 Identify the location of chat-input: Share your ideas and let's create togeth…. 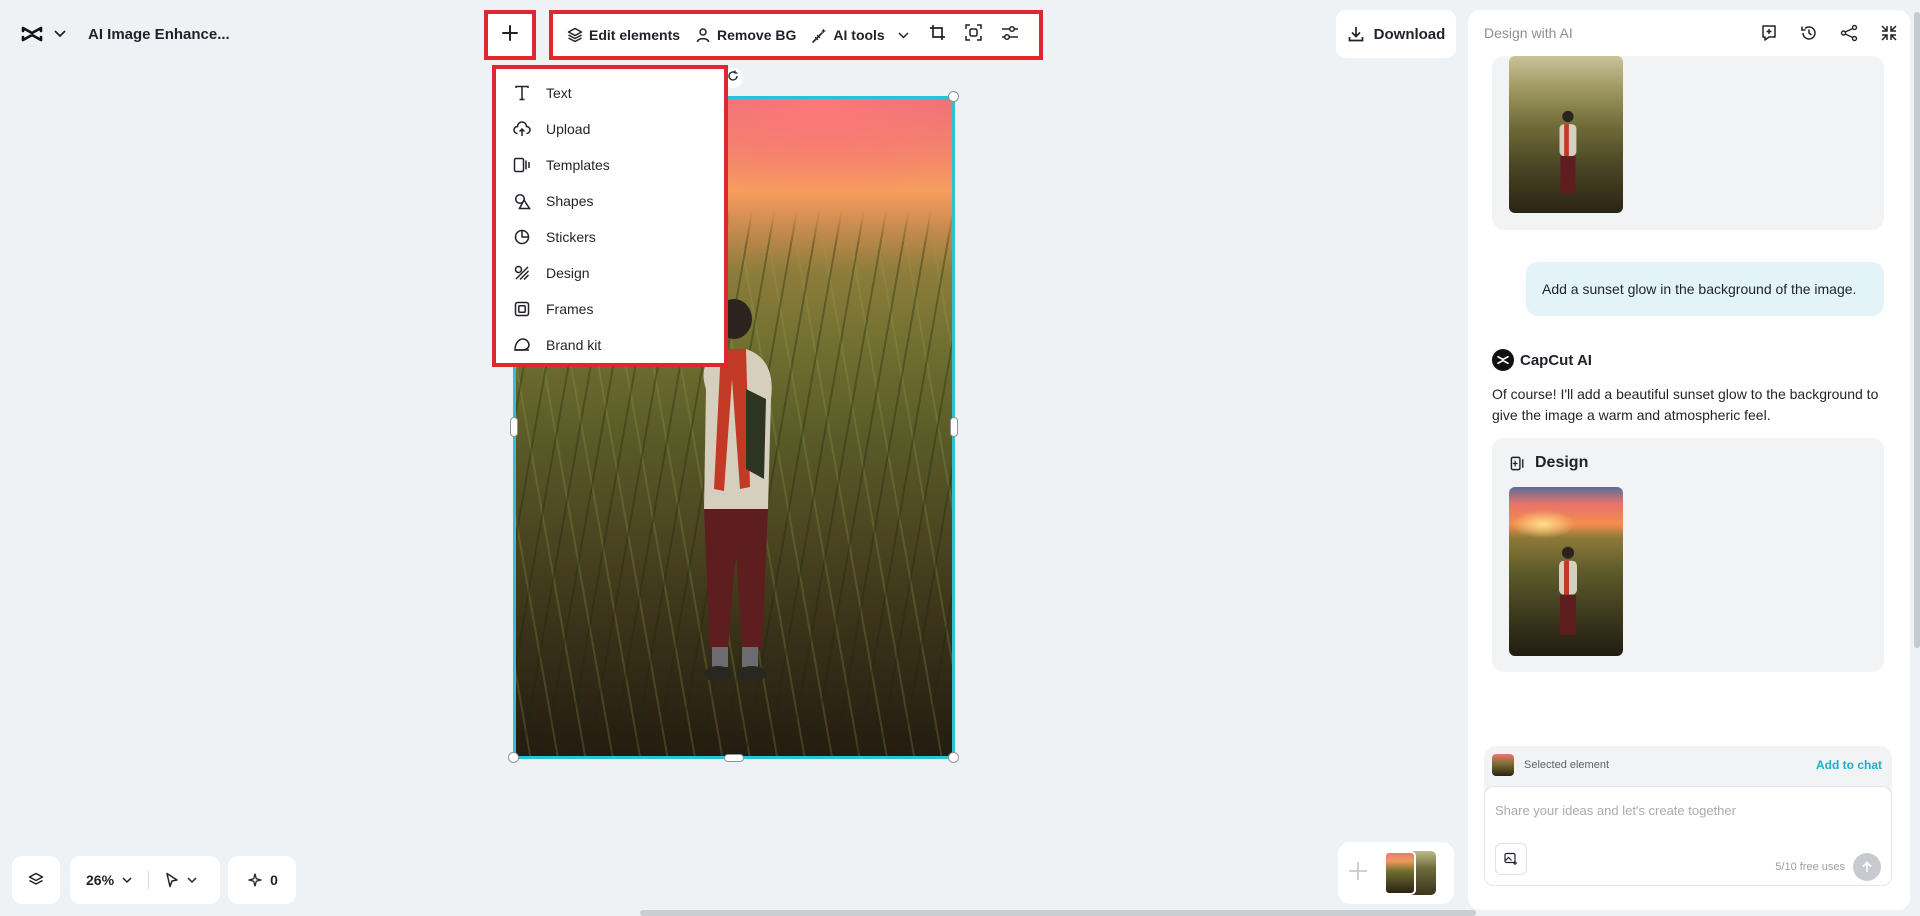
(1688, 836).